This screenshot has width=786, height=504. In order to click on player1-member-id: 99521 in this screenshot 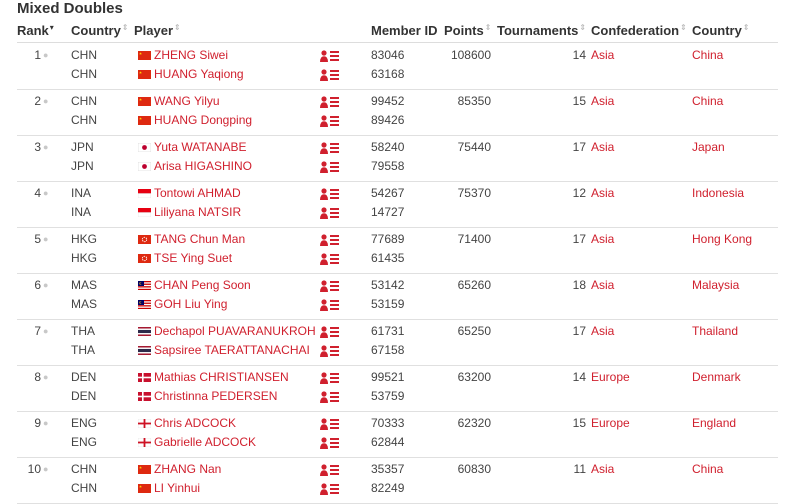, I will do `click(388, 377)`.